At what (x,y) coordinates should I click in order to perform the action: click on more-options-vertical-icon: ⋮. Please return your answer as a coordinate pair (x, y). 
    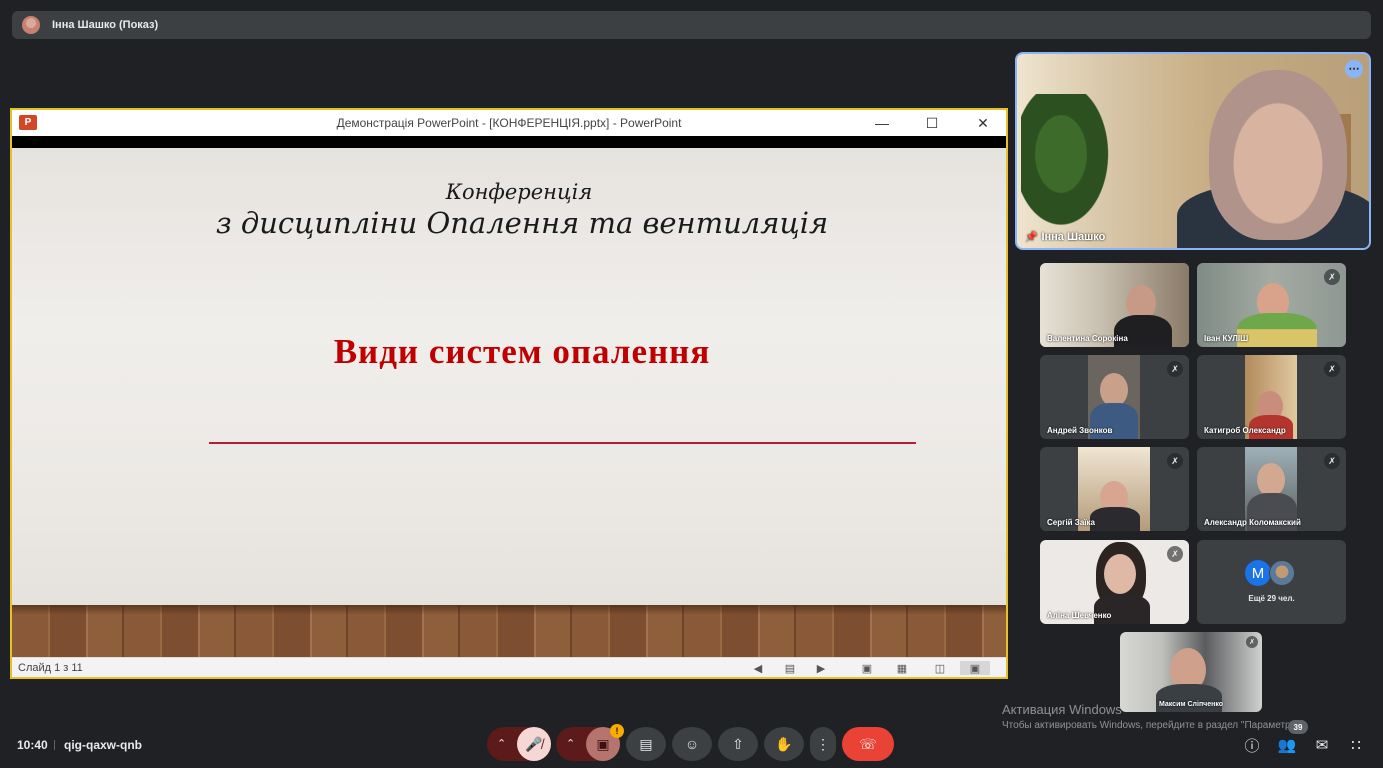
    Looking at the image, I should click on (823, 744).